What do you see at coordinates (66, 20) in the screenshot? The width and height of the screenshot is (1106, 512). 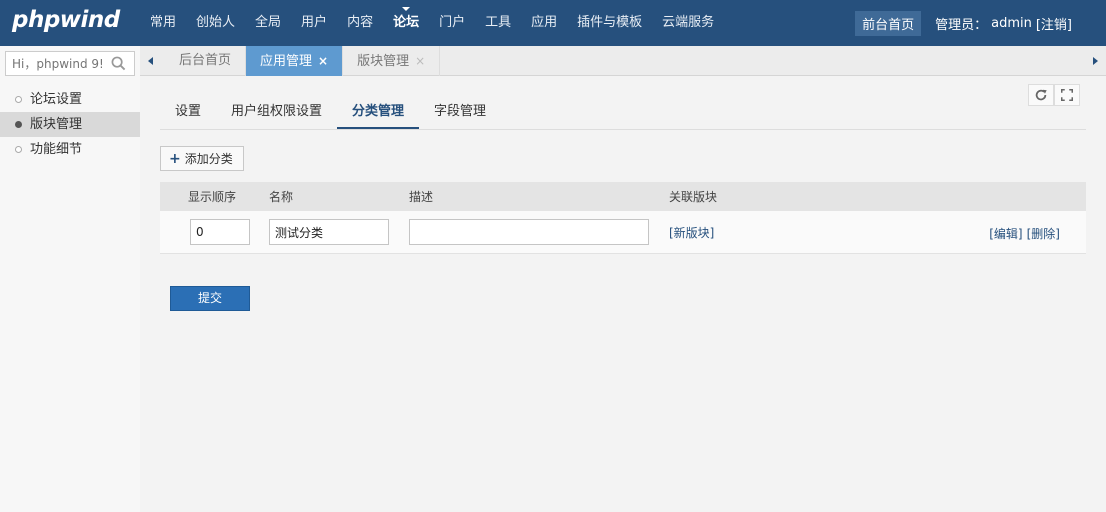 I see `logo: phpwind` at bounding box center [66, 20].